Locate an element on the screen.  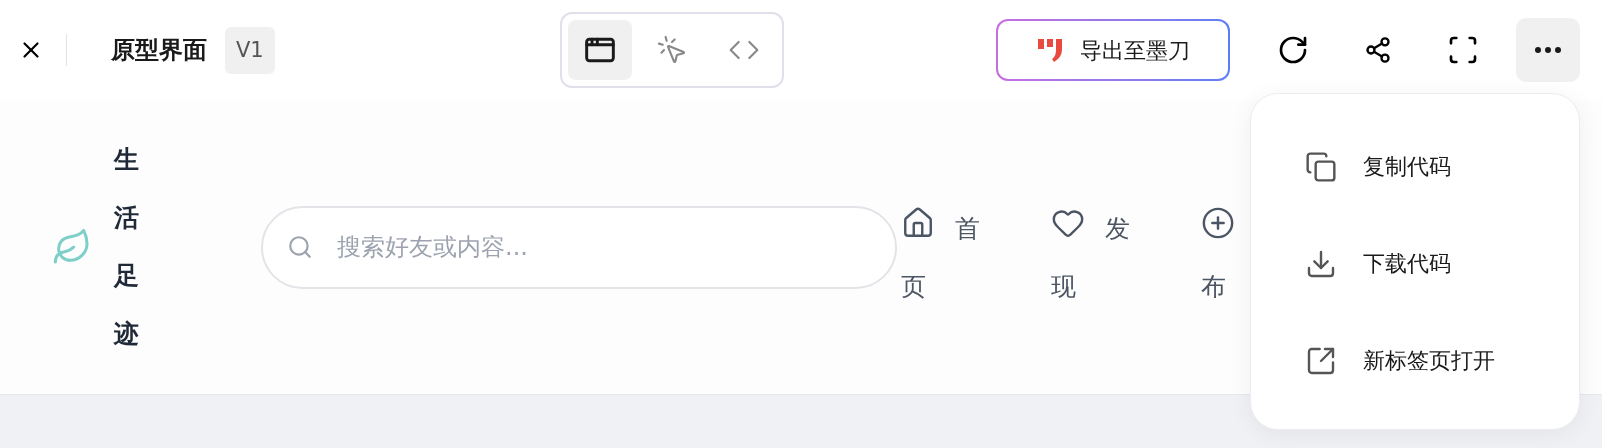
copy-icon is located at coordinates (1321, 166).